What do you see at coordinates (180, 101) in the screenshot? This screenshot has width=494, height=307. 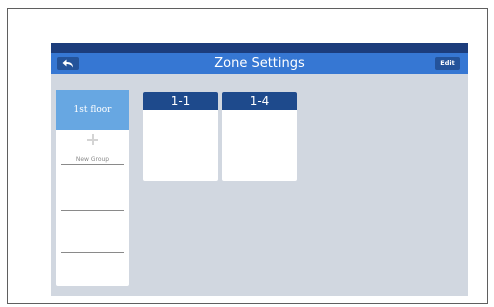 I see `zone-card-header: 1-1` at bounding box center [180, 101].